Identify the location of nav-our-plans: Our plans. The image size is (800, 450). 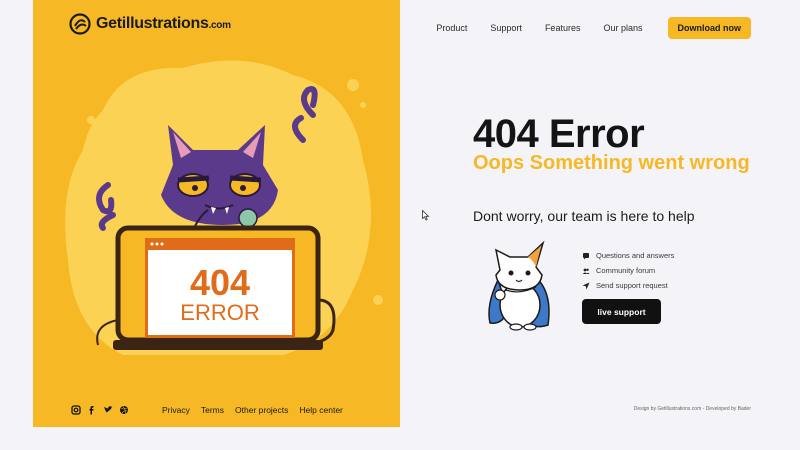
(622, 28).